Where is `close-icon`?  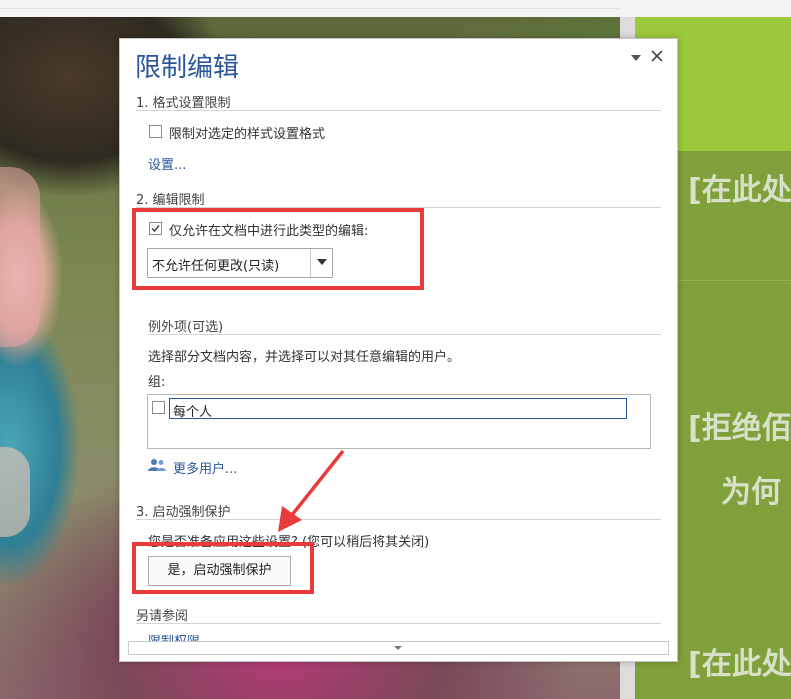 close-icon is located at coordinates (657, 56).